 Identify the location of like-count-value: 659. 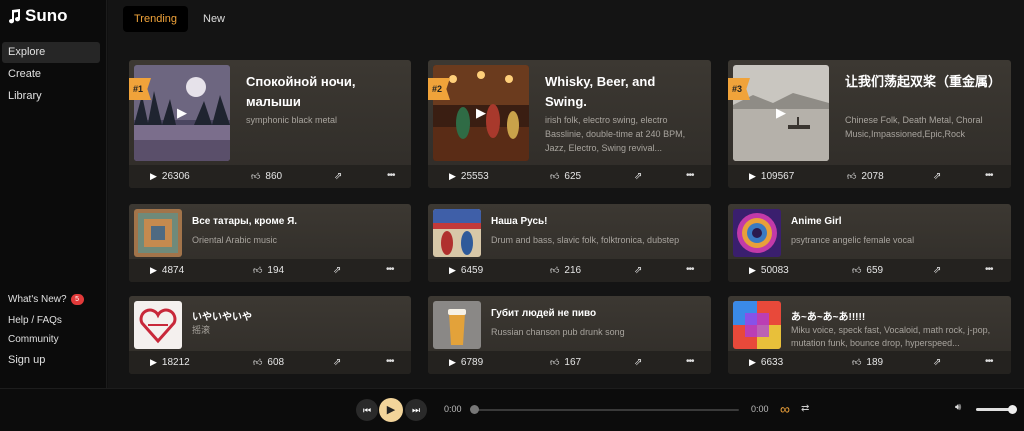
(875, 270).